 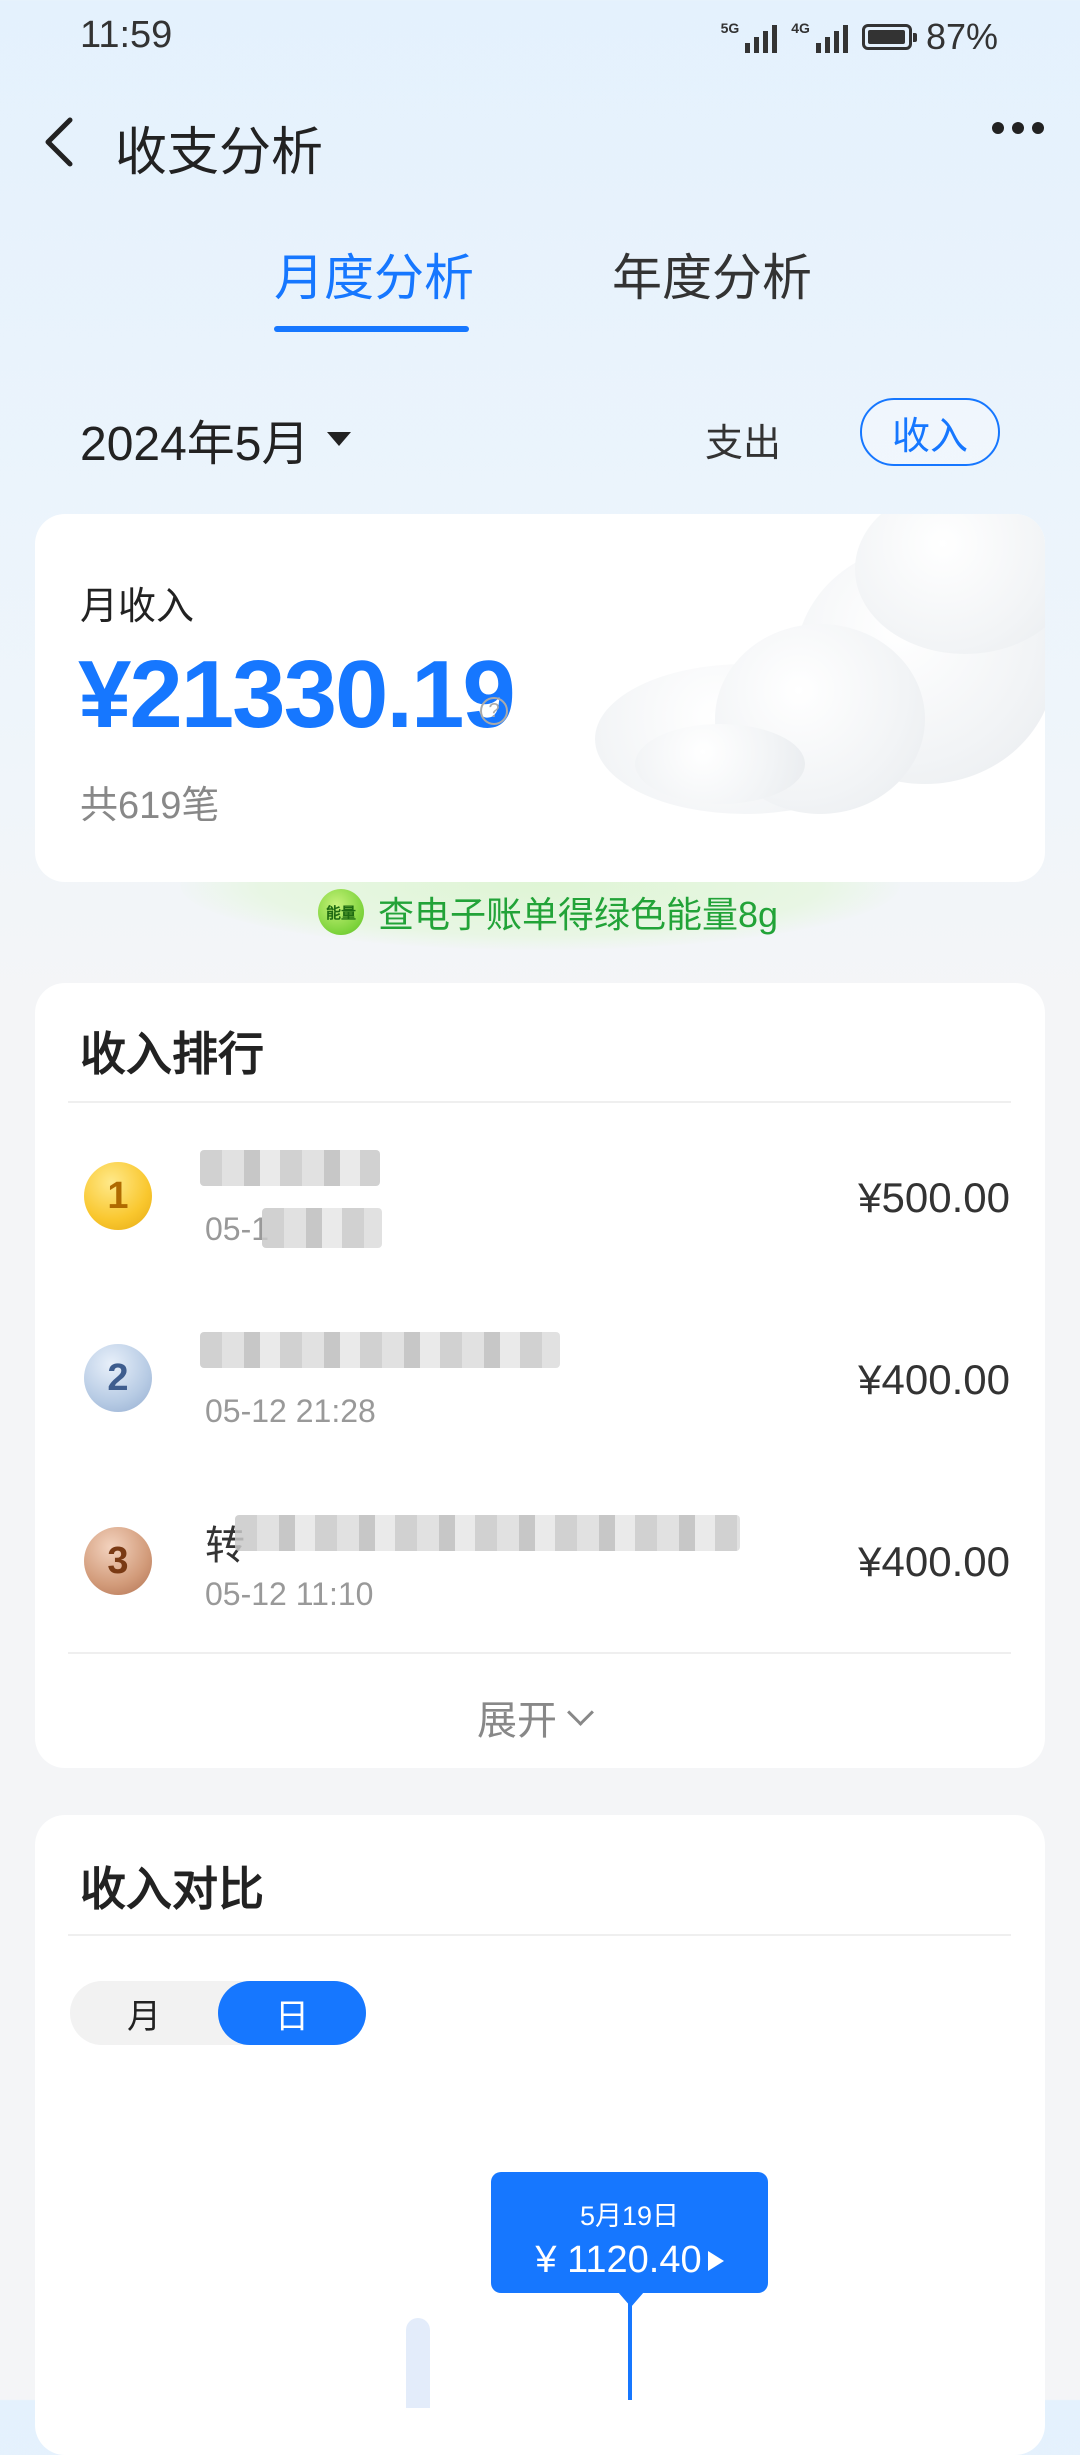 What do you see at coordinates (237, 1229) in the screenshot?
I see `ranking-row-time: 05-1` at bounding box center [237, 1229].